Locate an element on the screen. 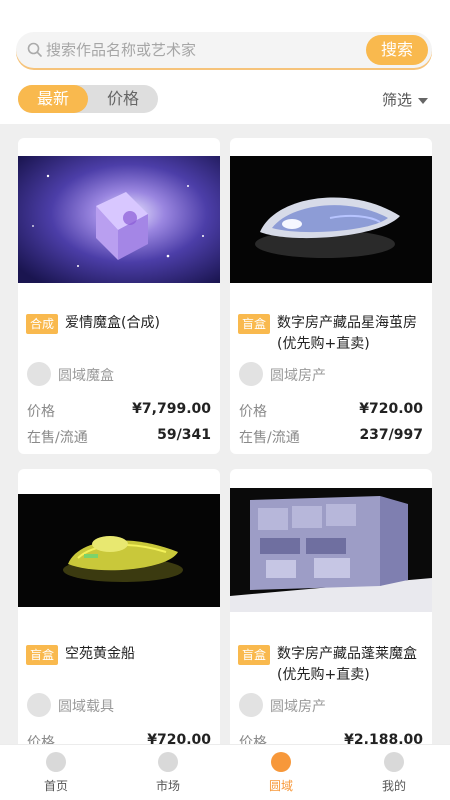 This screenshot has height=800, width=450. product-title: 空苑黄金船 is located at coordinates (100, 654).